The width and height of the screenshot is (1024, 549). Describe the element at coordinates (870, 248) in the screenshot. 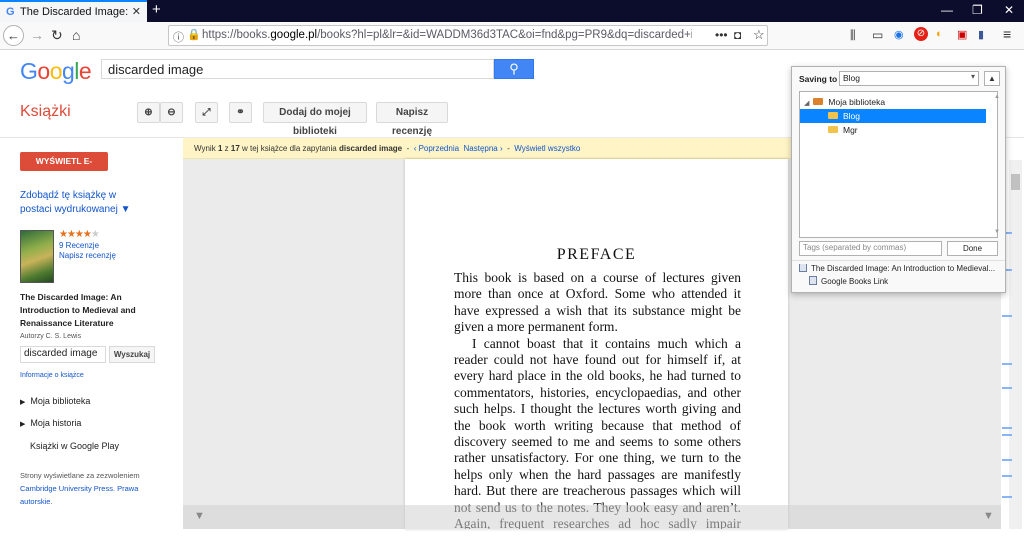

I see `tags-input: Tags (separated by commas)` at that location.